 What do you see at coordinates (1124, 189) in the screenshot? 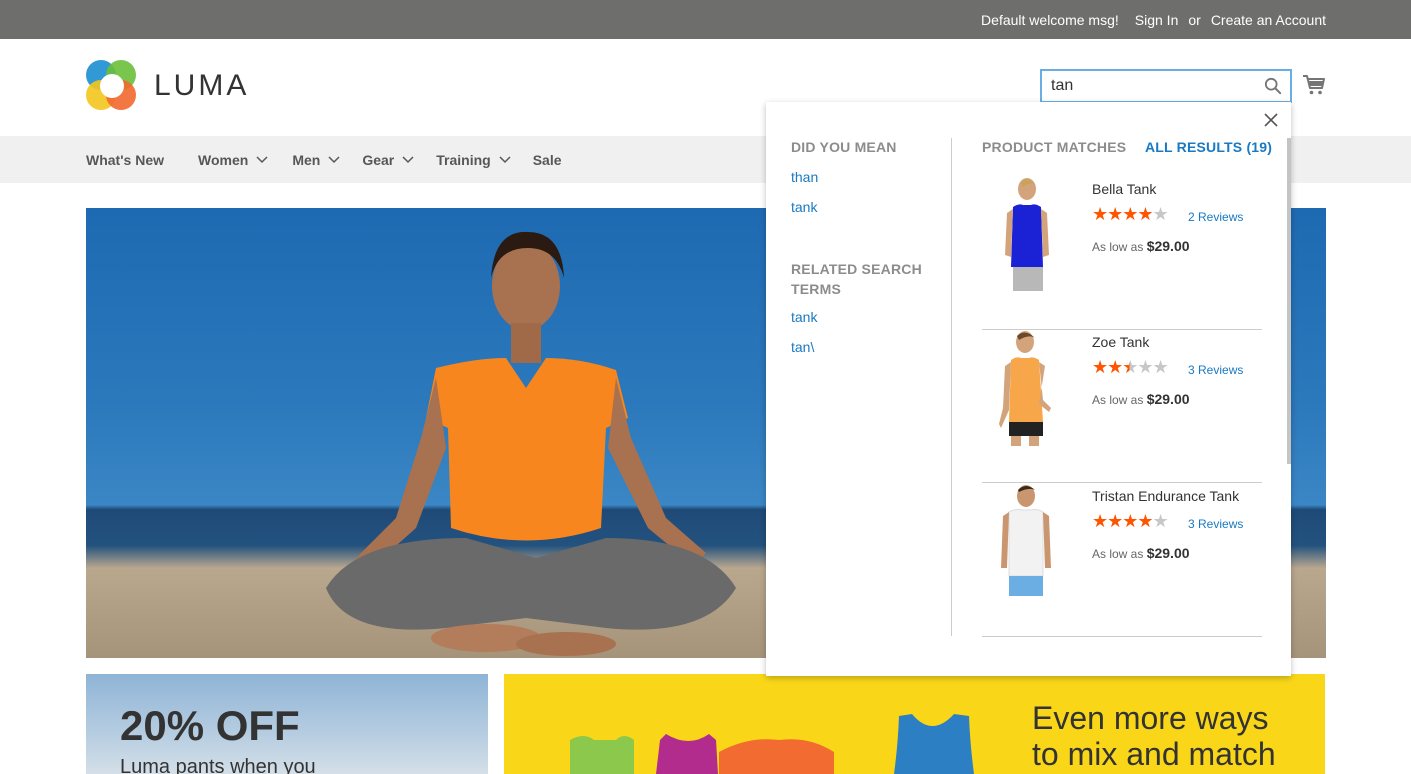
I see `product-name: Bella Tank` at bounding box center [1124, 189].